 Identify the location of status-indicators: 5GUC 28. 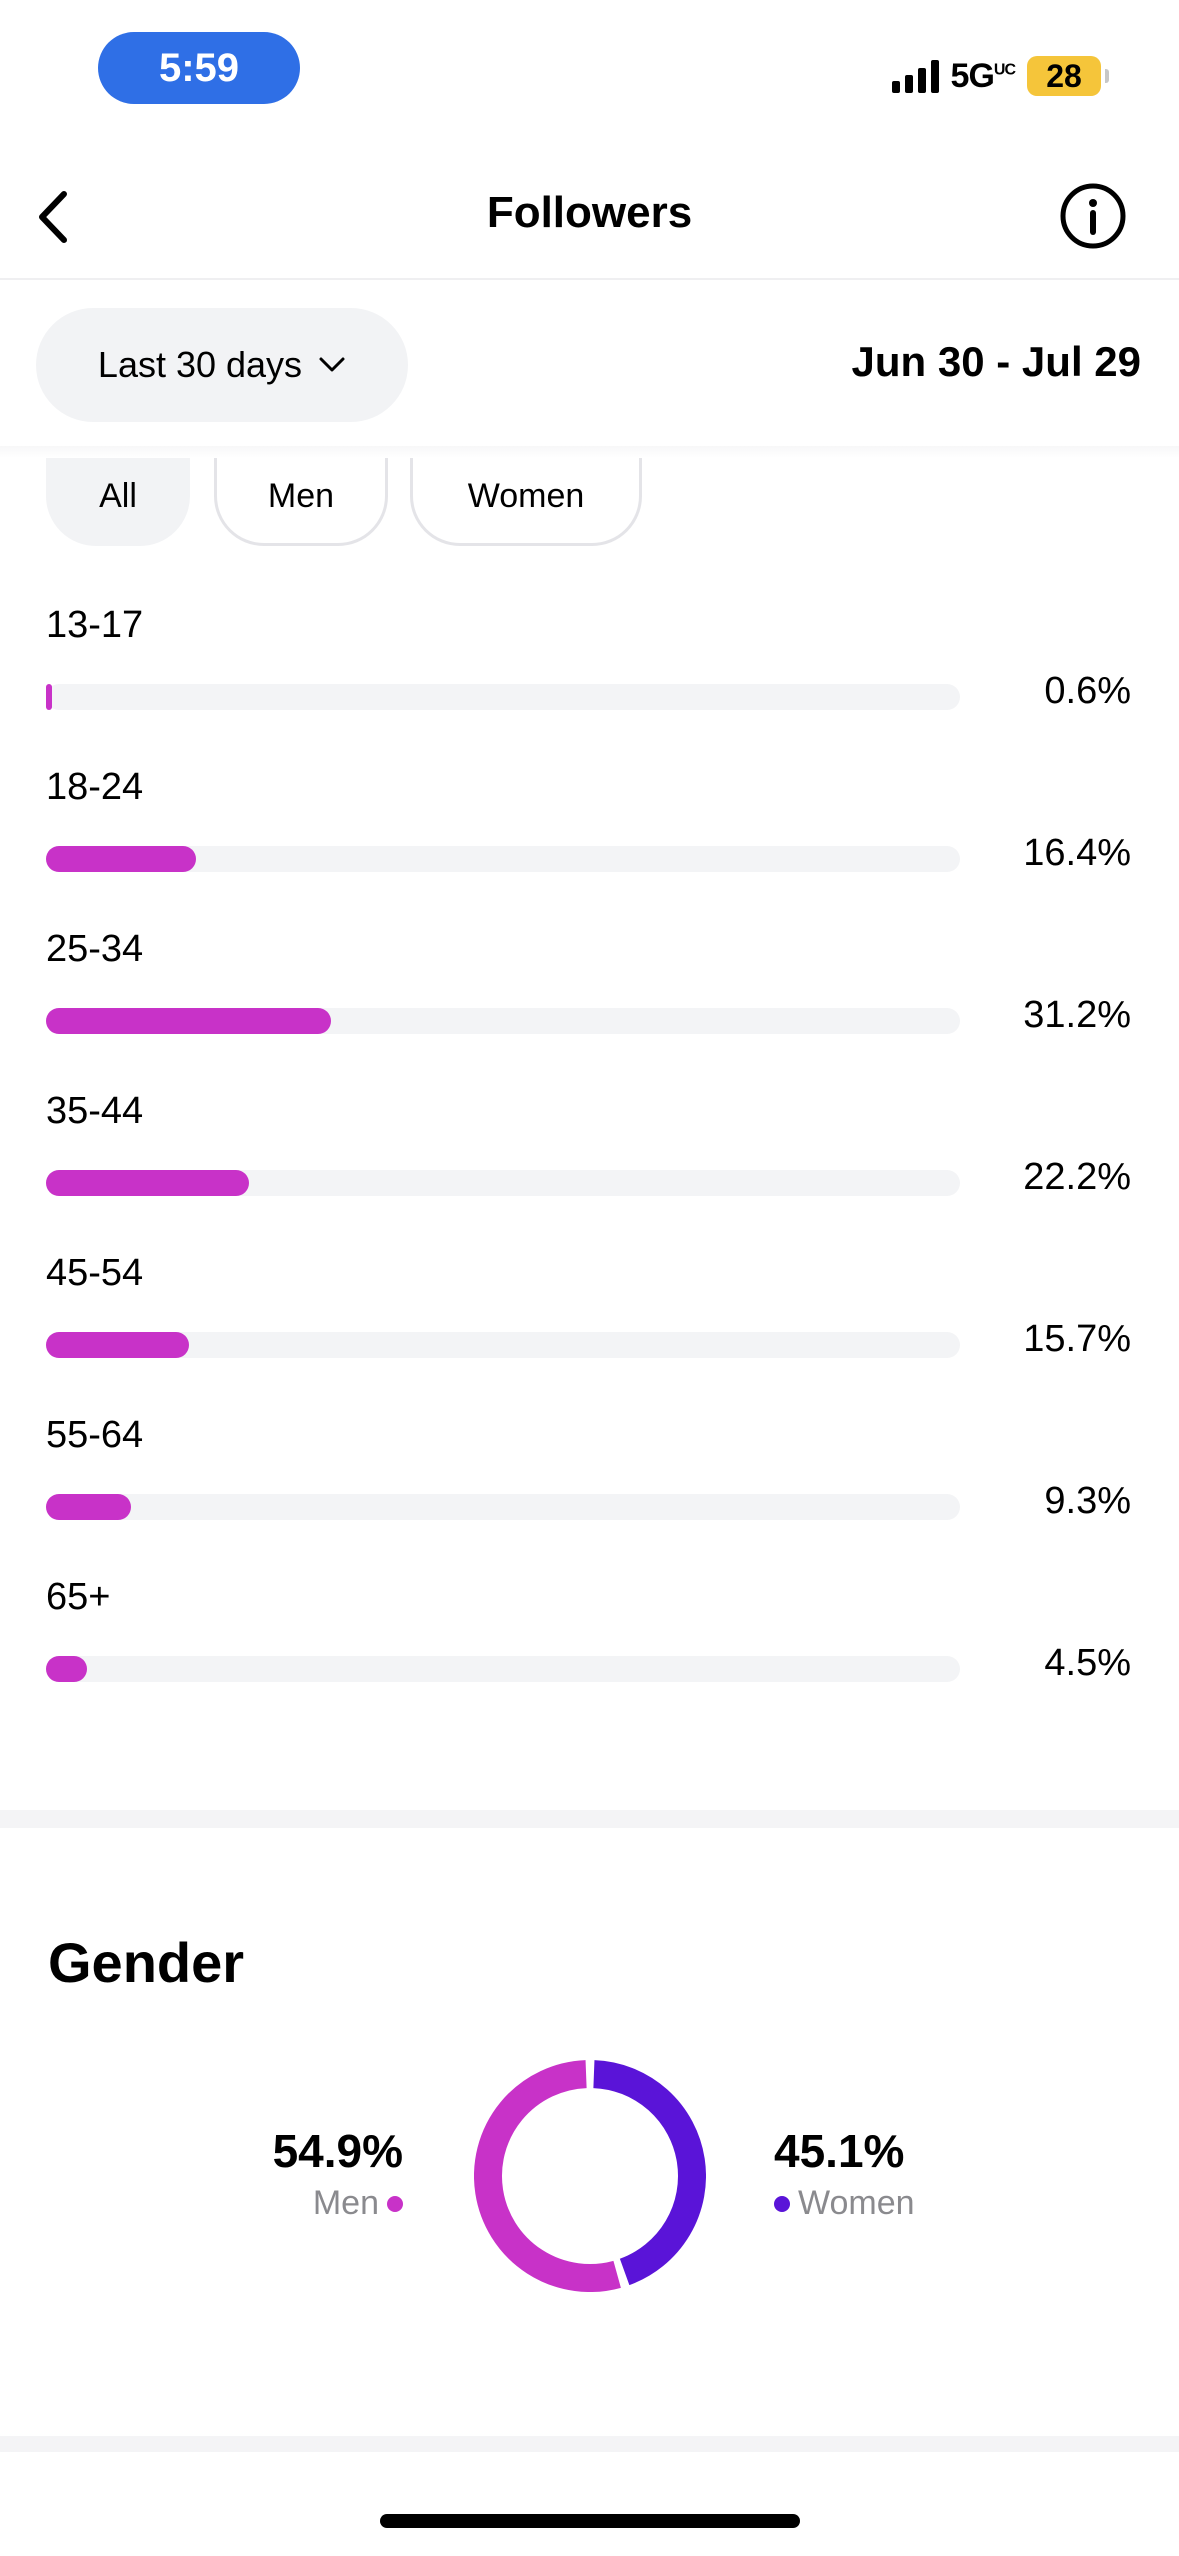
(1000, 76).